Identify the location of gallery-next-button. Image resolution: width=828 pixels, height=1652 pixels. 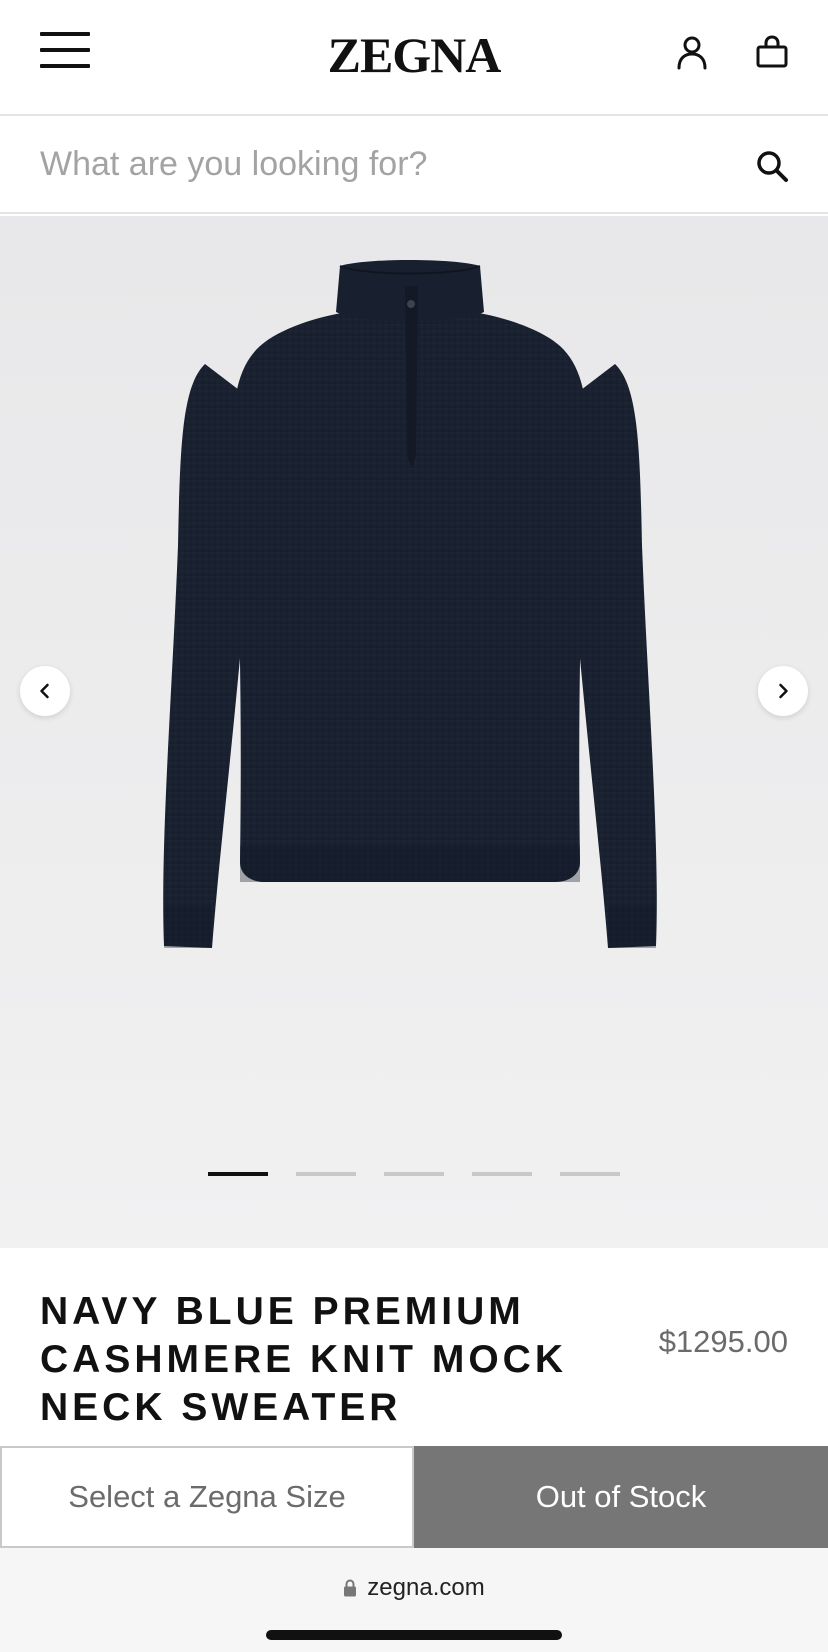
(783, 691).